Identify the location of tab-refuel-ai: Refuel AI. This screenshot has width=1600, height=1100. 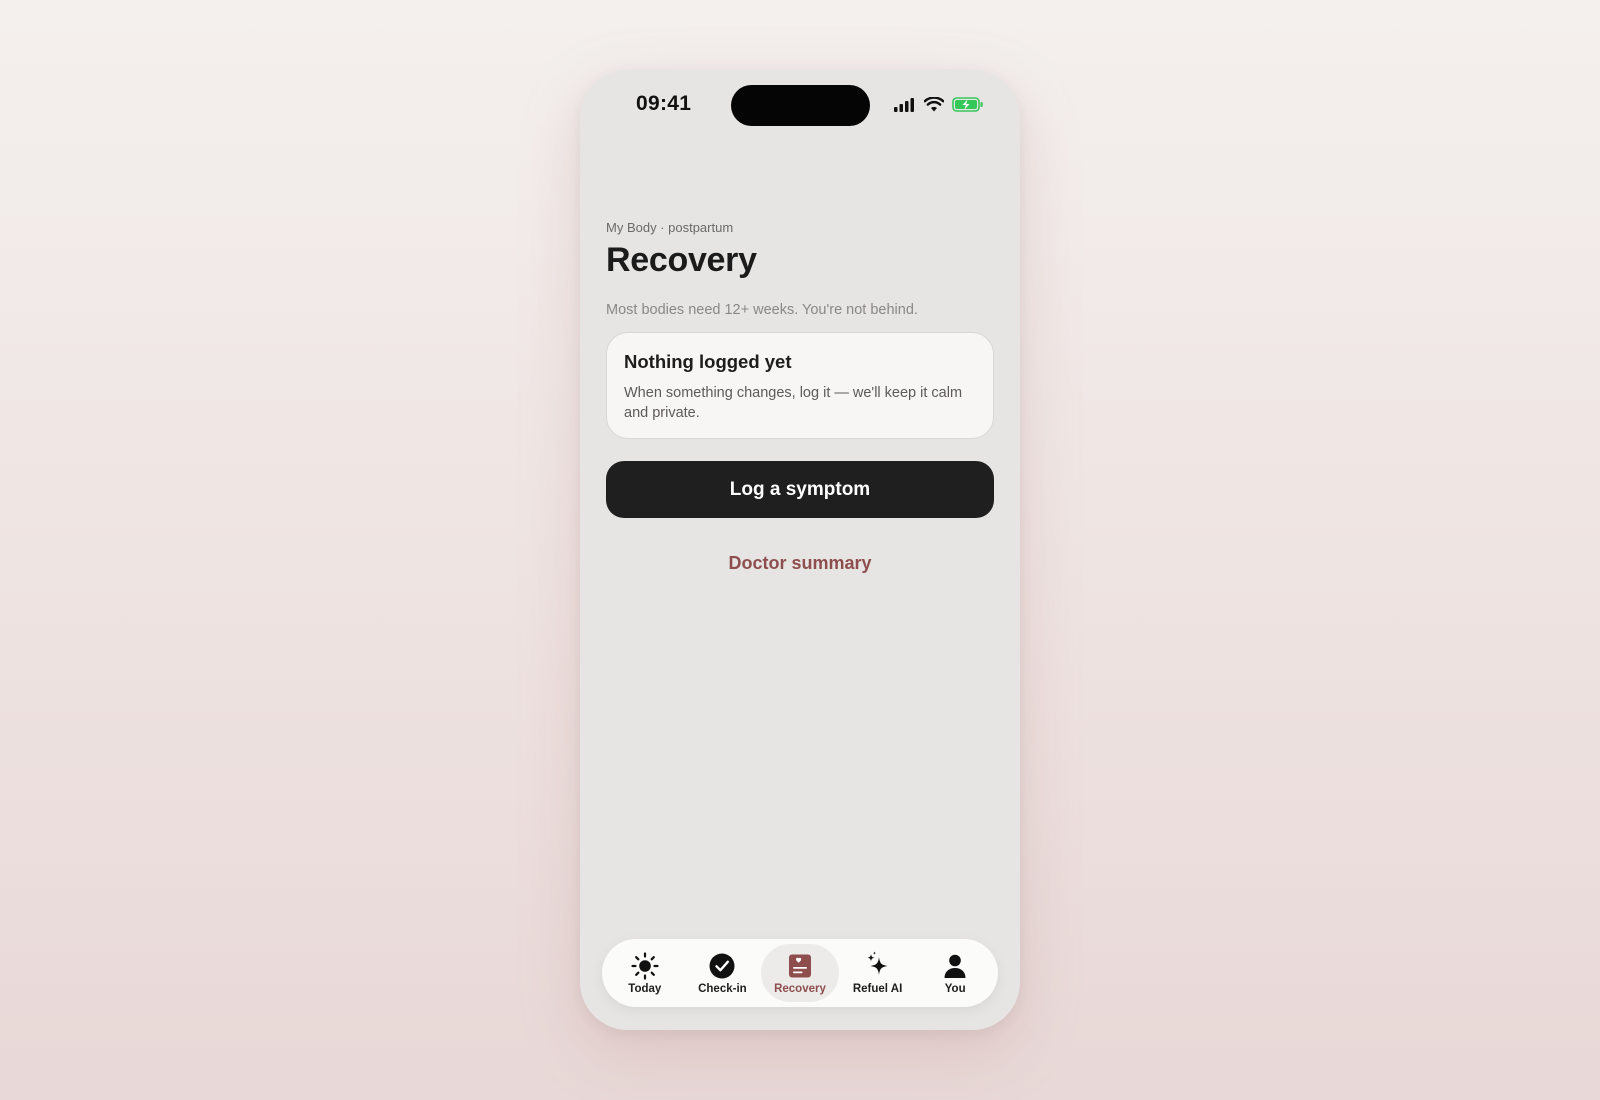
(878, 973).